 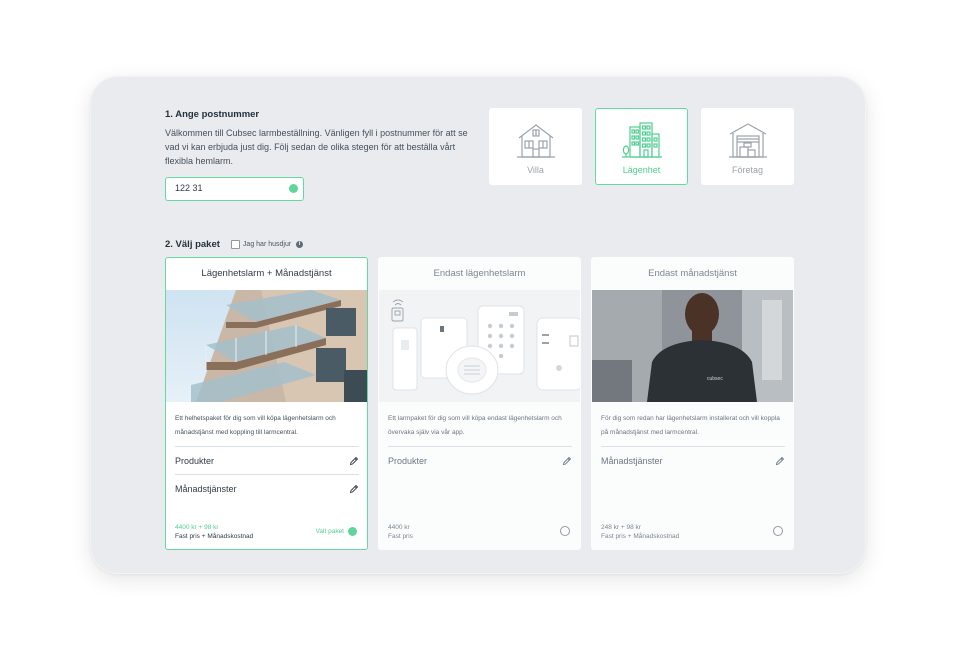 What do you see at coordinates (535, 141) in the screenshot?
I see `house-icon` at bounding box center [535, 141].